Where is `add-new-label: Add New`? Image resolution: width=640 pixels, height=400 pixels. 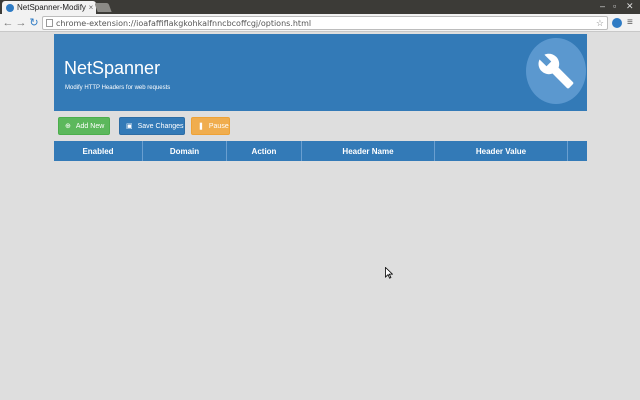
add-new-label: Add New is located at coordinates (90, 126).